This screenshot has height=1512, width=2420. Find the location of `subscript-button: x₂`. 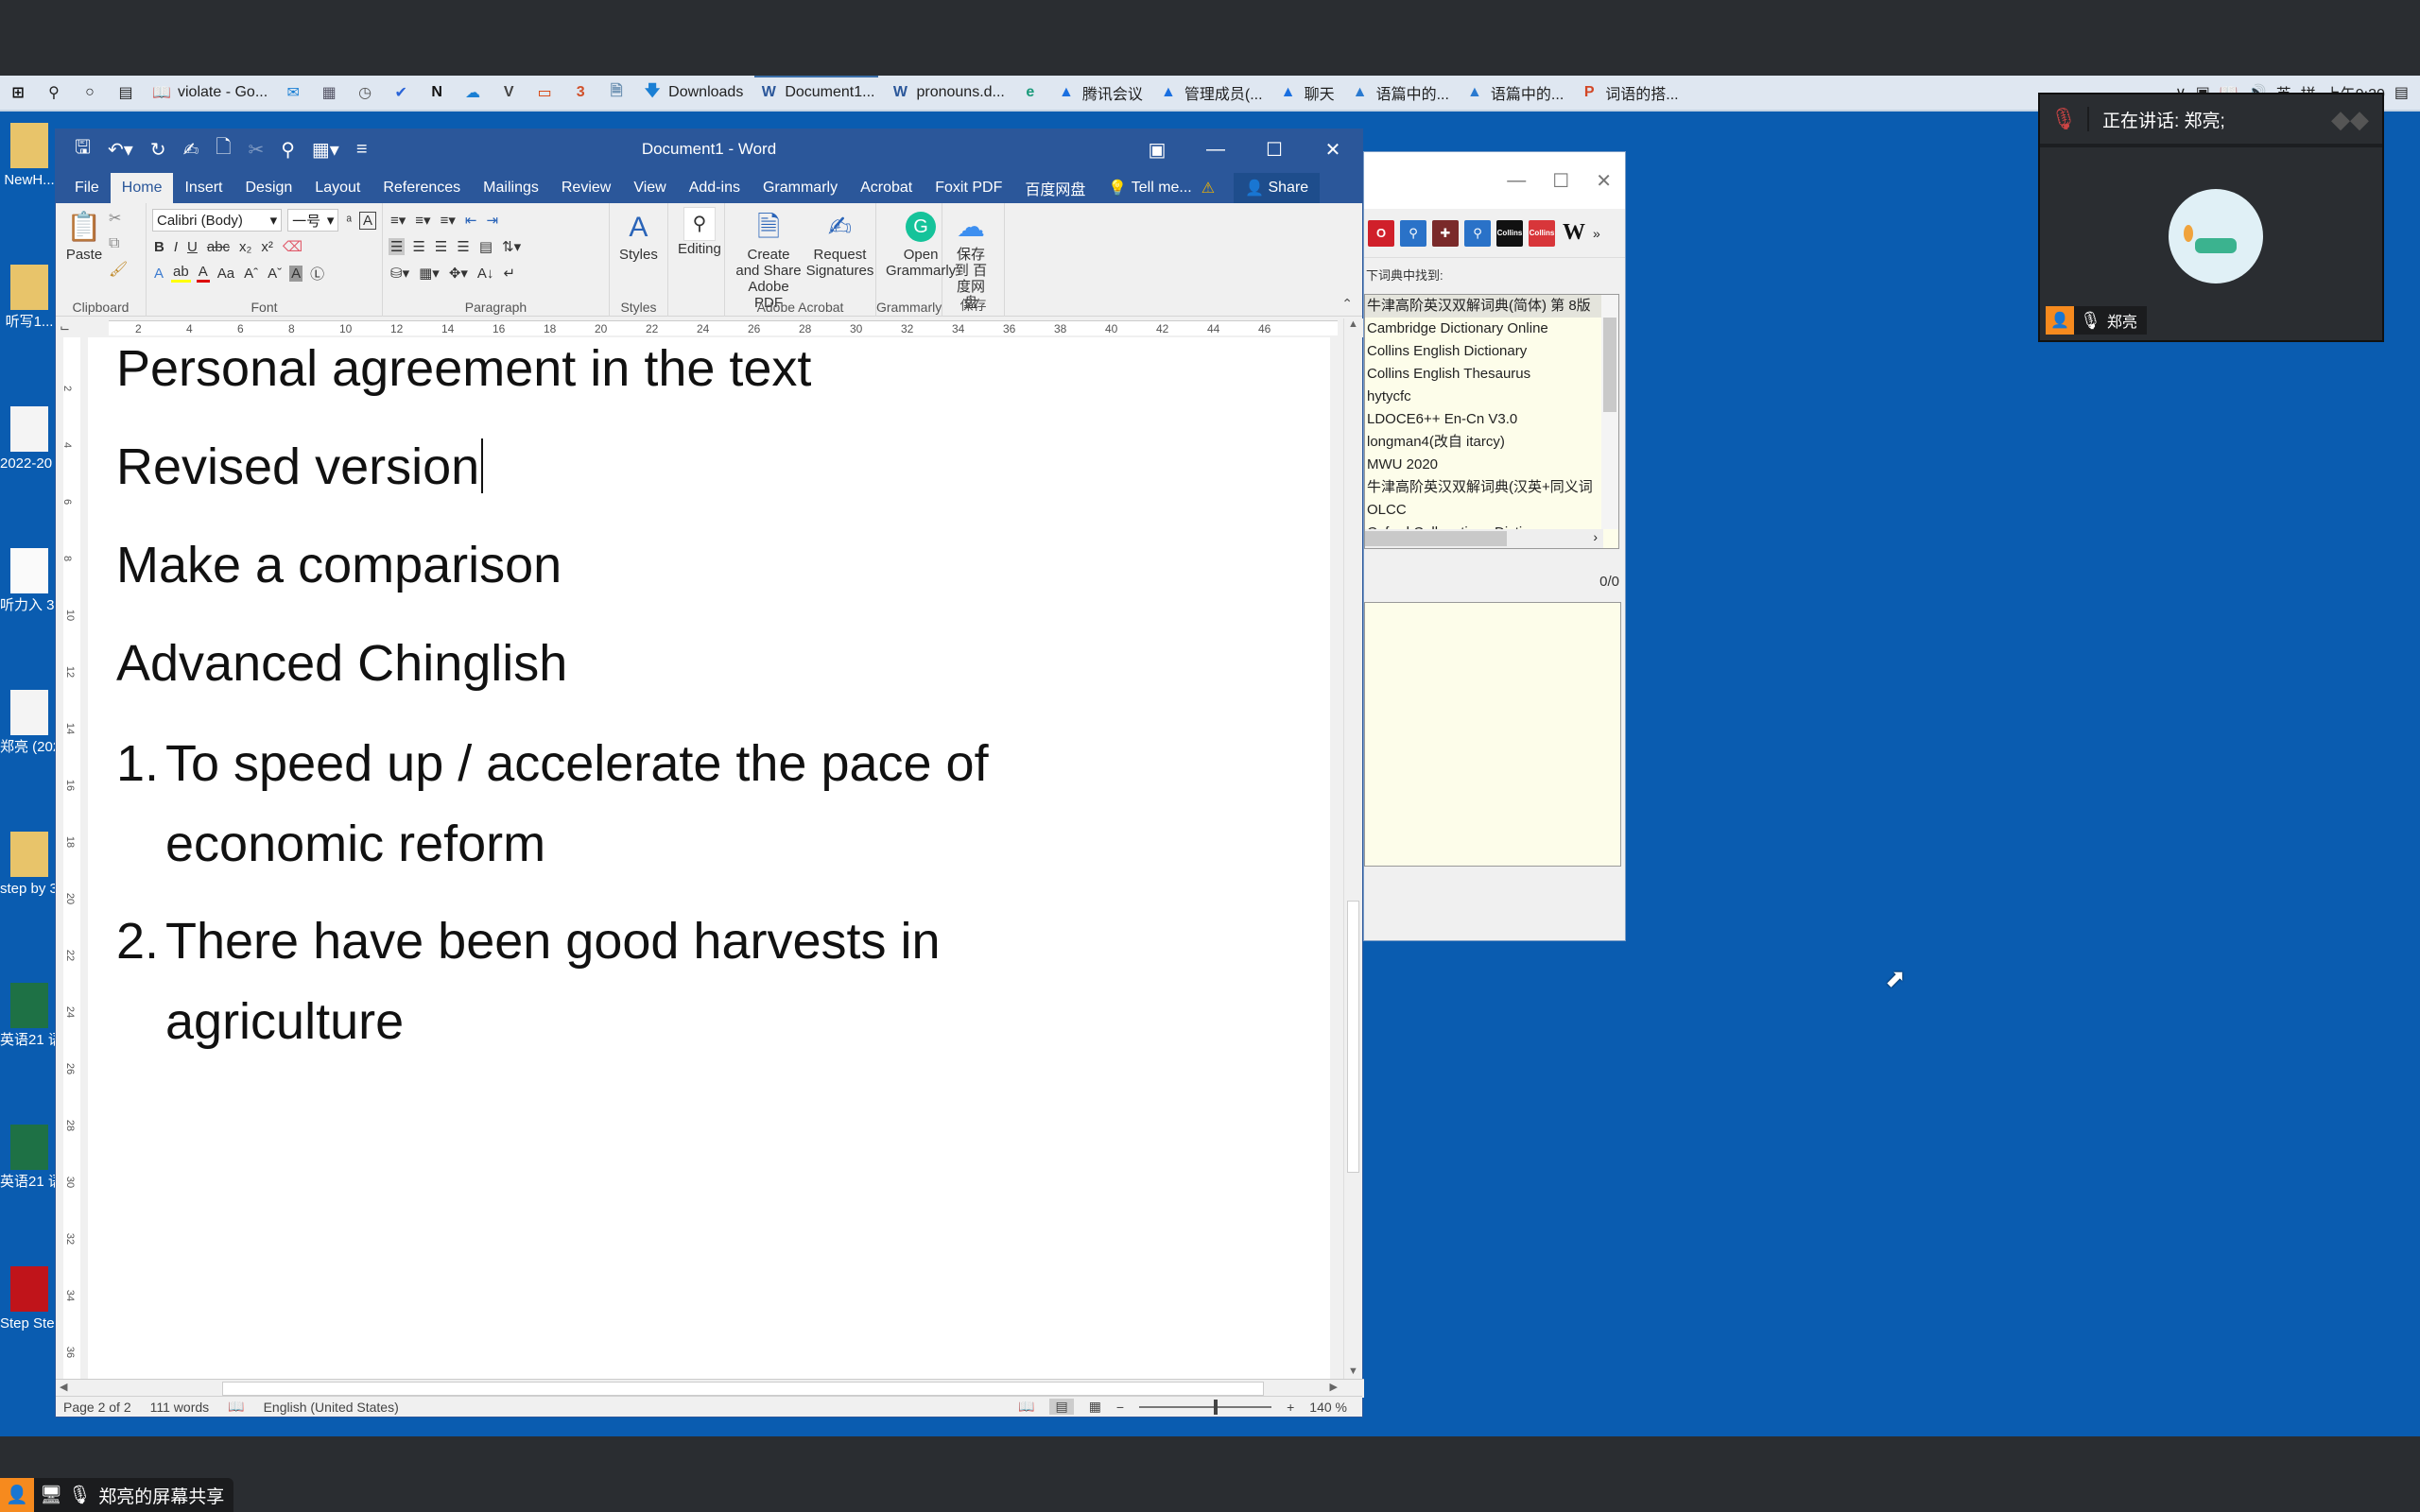

subscript-button: x₂ is located at coordinates (245, 247).